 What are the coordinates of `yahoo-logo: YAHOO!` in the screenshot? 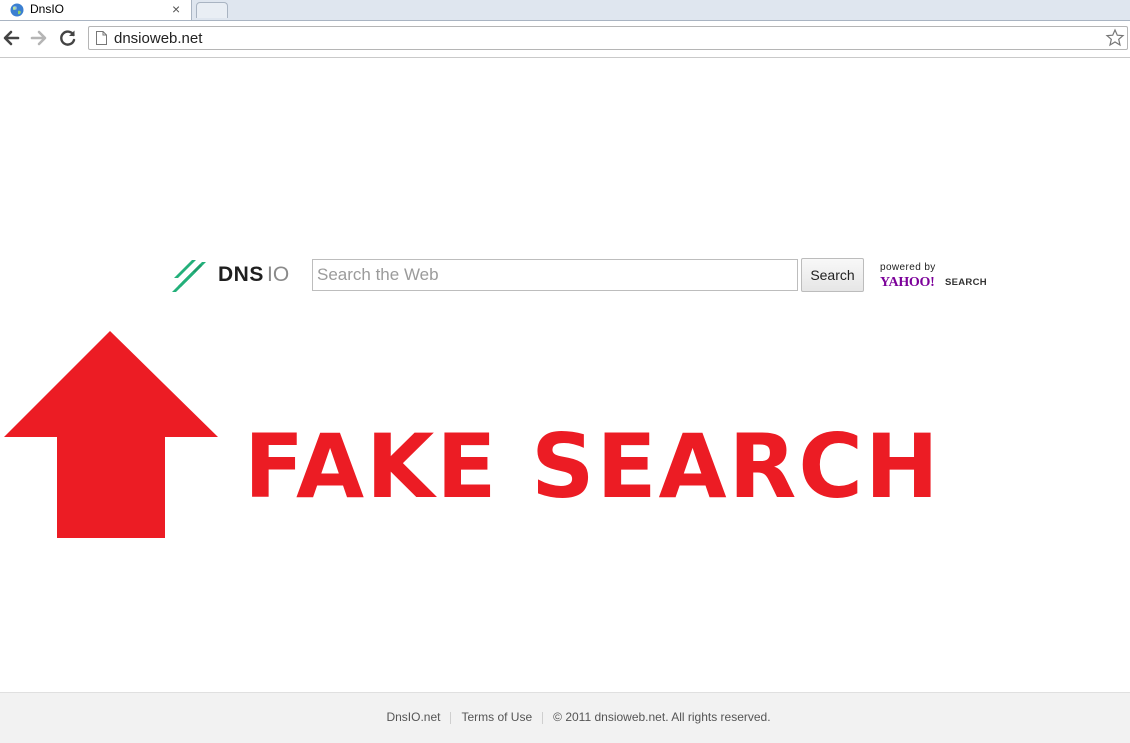 It's located at (907, 282).